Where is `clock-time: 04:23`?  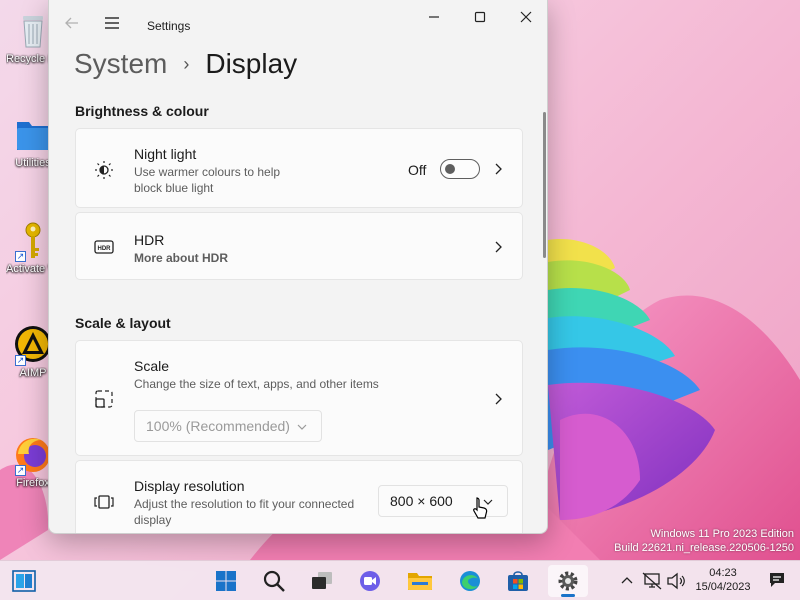 clock-time: 04:23 is located at coordinates (723, 573).